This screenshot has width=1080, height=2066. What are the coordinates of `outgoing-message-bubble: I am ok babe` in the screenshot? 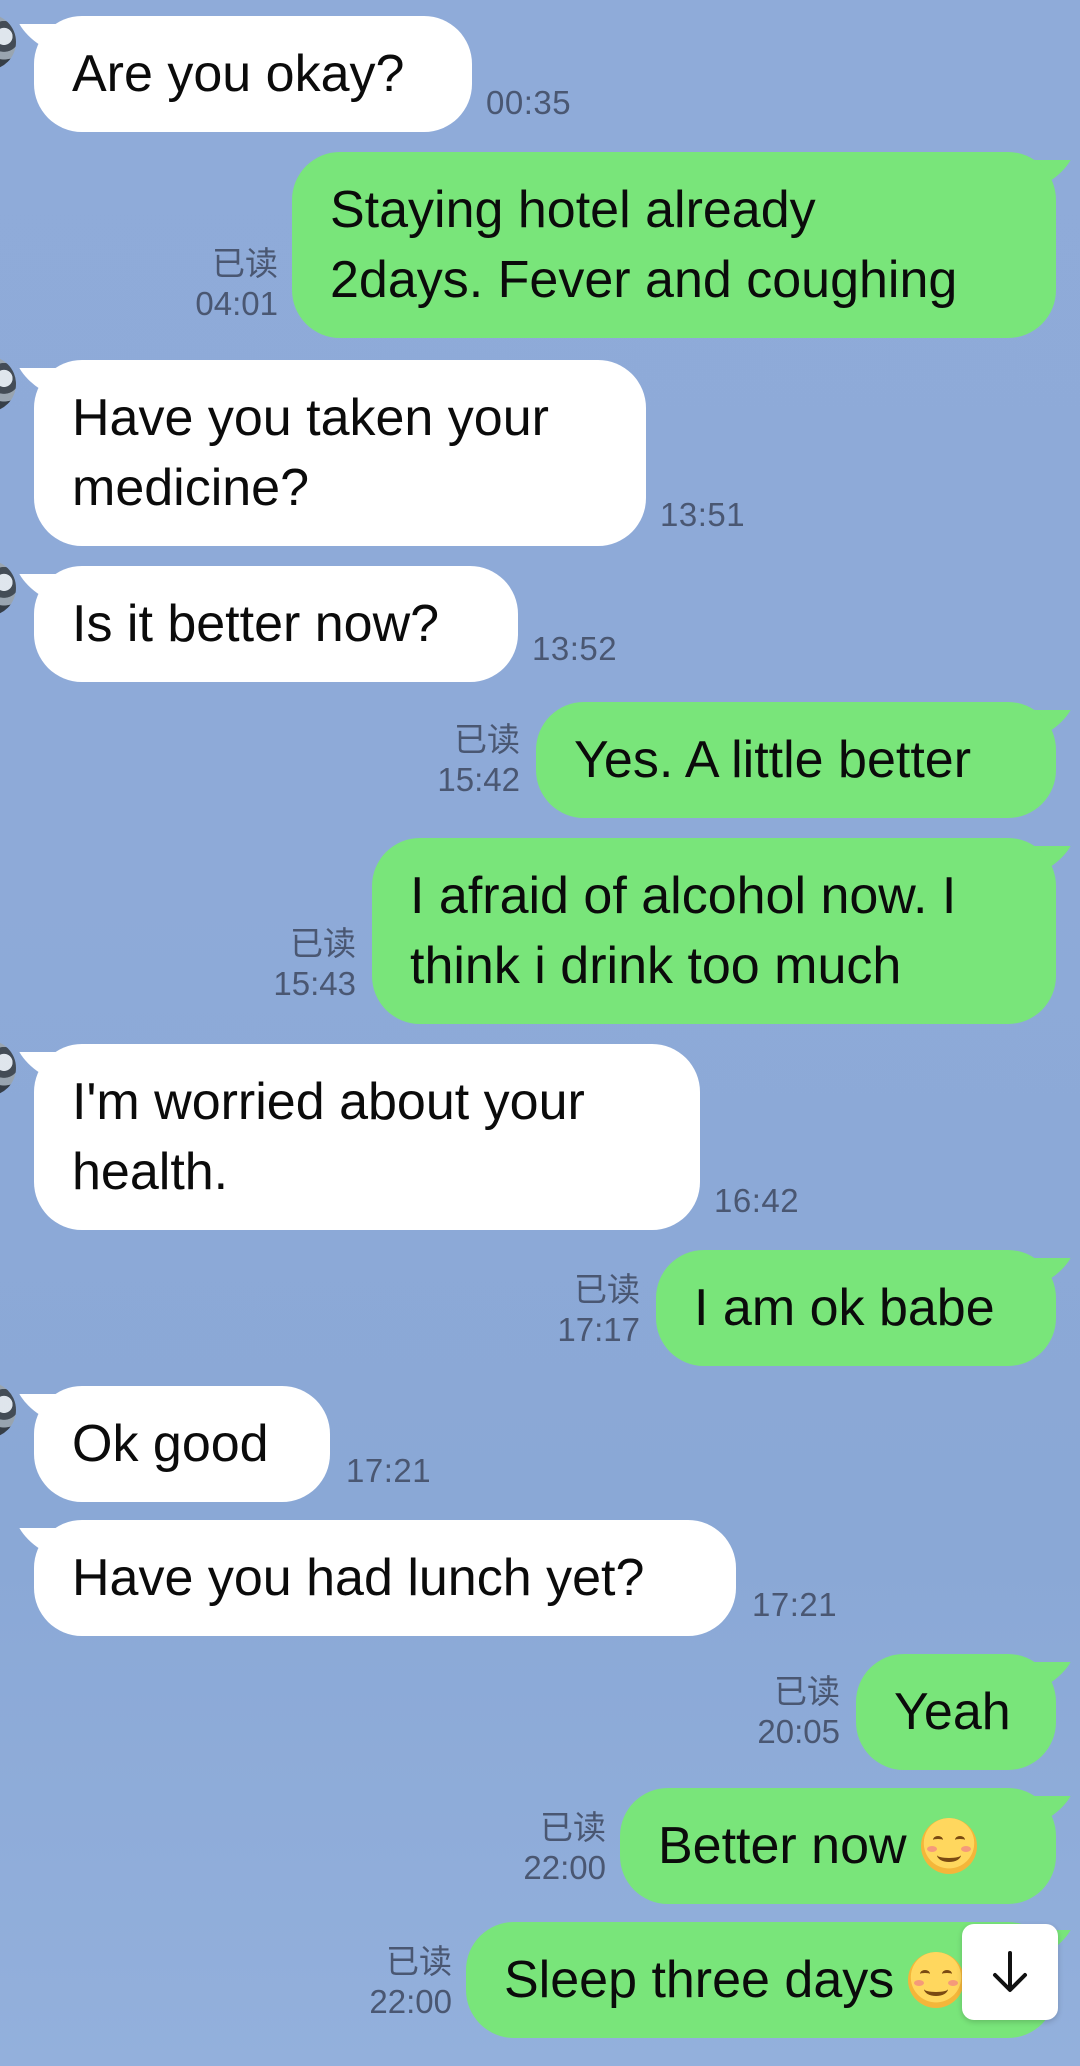 It's located at (856, 1308).